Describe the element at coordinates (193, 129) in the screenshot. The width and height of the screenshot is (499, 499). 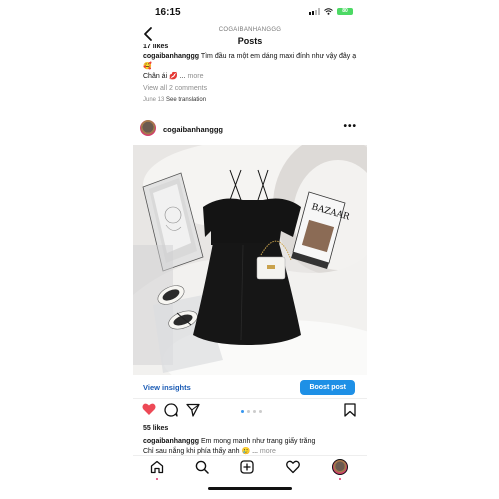
I see `post-username: cogaibanhanggg` at that location.